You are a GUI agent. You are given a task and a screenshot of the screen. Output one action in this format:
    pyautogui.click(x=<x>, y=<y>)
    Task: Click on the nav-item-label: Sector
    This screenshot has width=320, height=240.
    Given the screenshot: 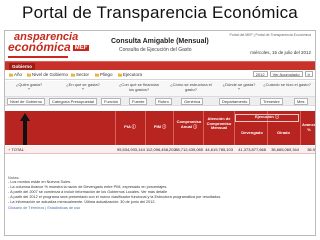 What is the action you would take?
    pyautogui.click(x=83, y=74)
    